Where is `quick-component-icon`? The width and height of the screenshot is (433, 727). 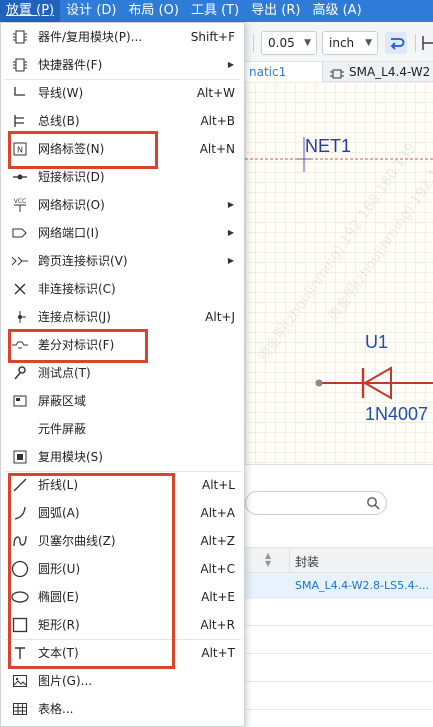 quick-component-icon is located at coordinates (20, 65).